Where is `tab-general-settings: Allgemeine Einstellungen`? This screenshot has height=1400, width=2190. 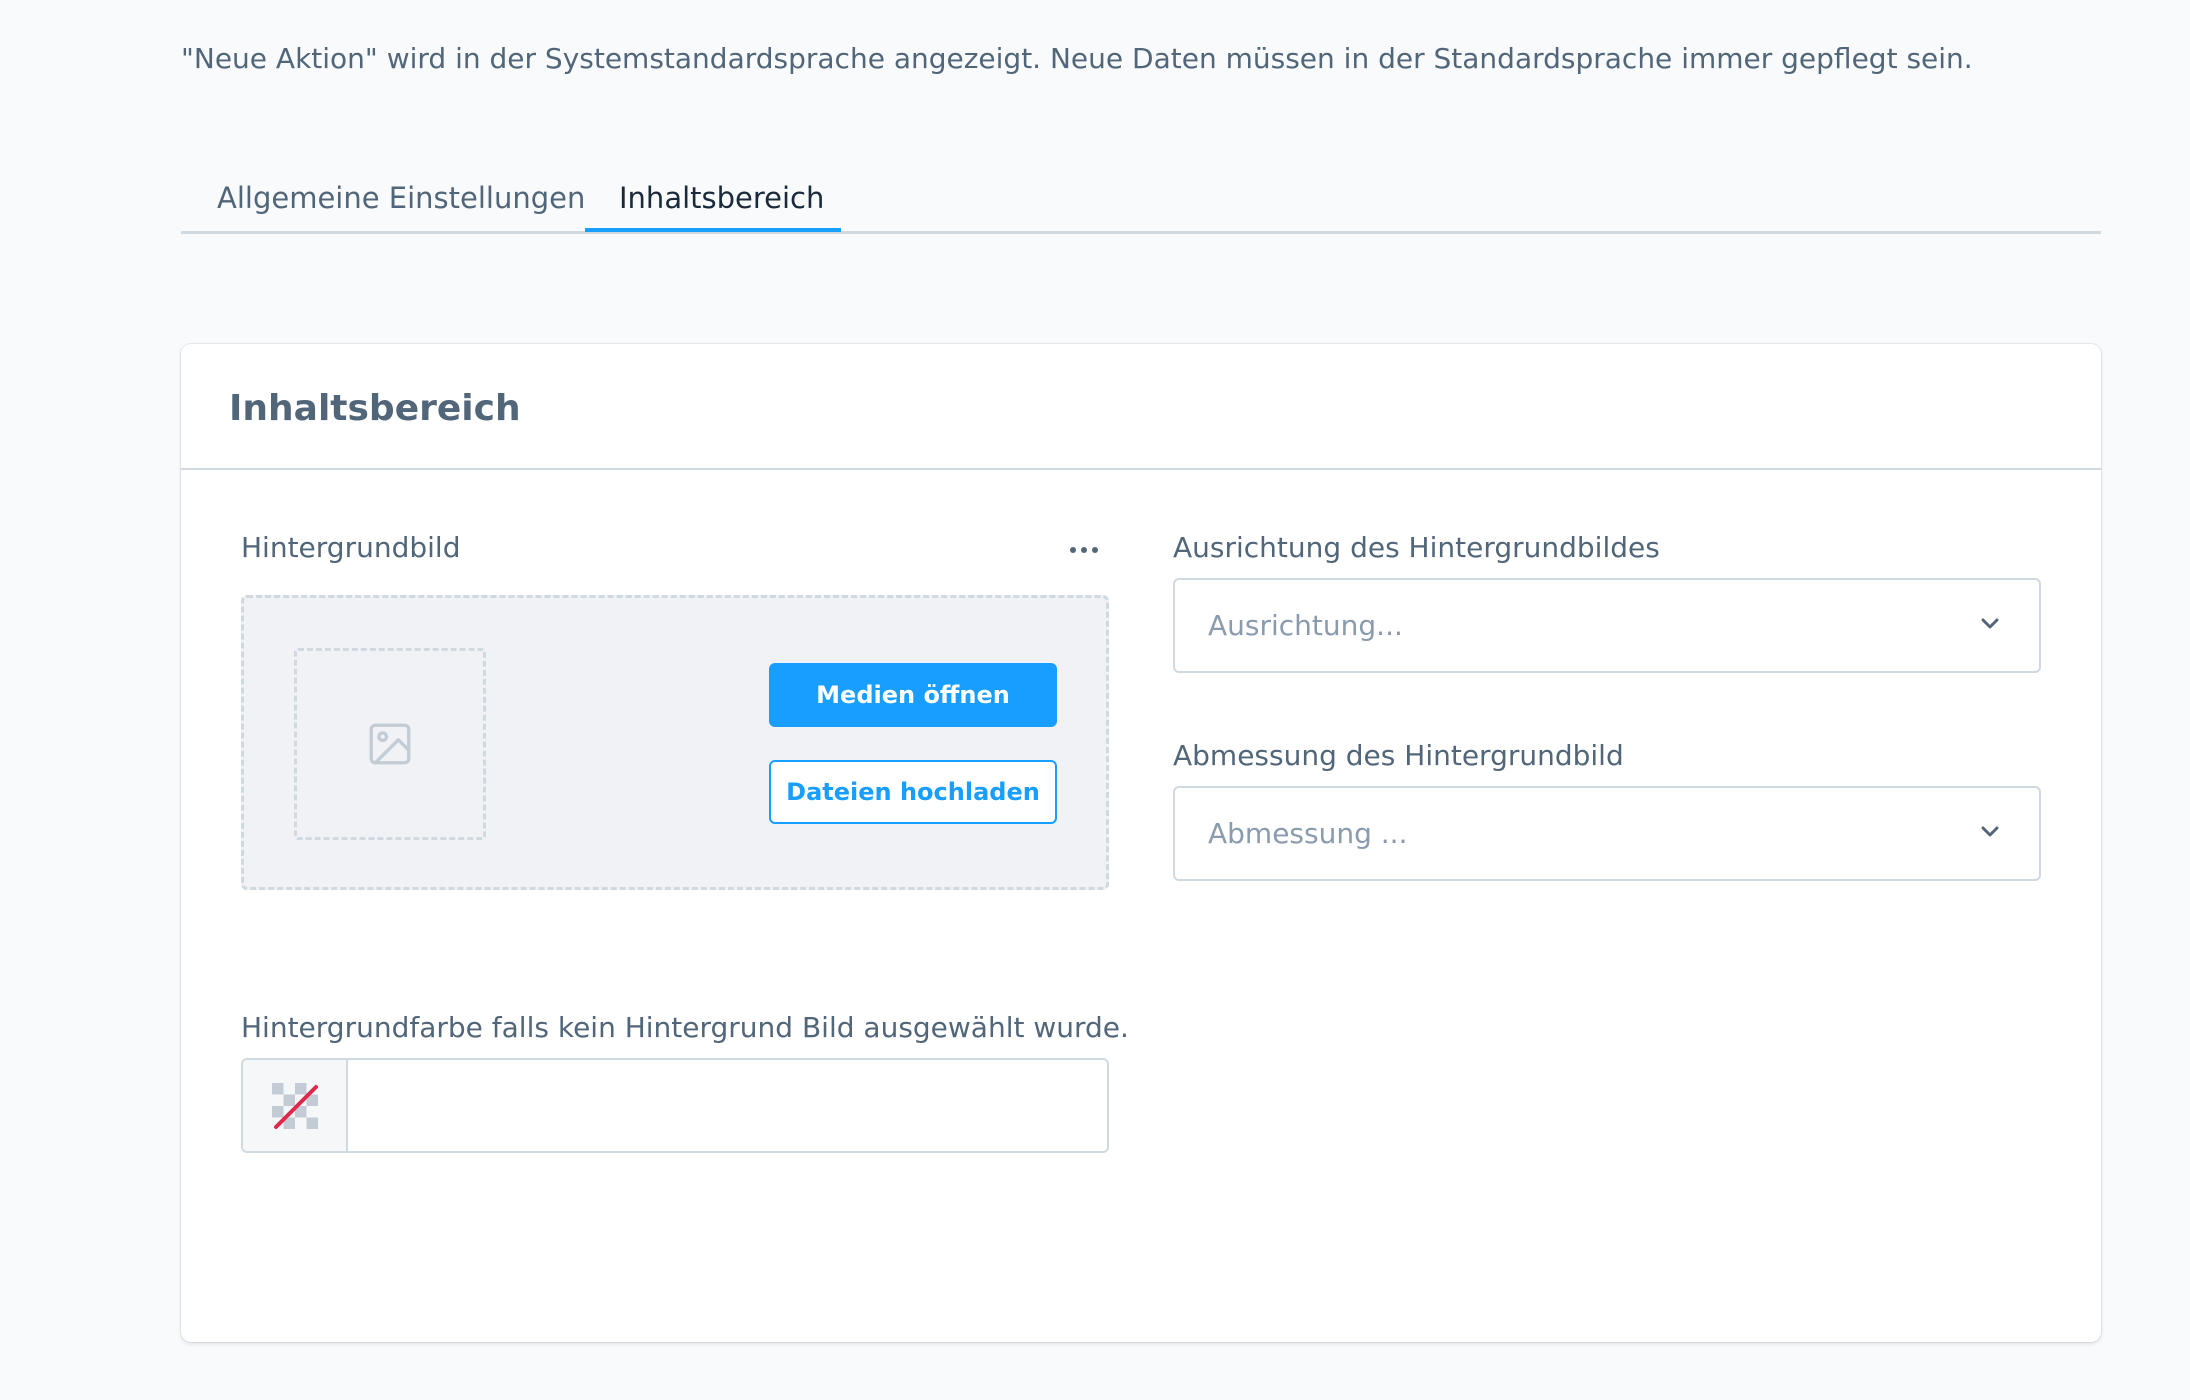 tab-general-settings: Allgemeine Einstellungen is located at coordinates (401, 198).